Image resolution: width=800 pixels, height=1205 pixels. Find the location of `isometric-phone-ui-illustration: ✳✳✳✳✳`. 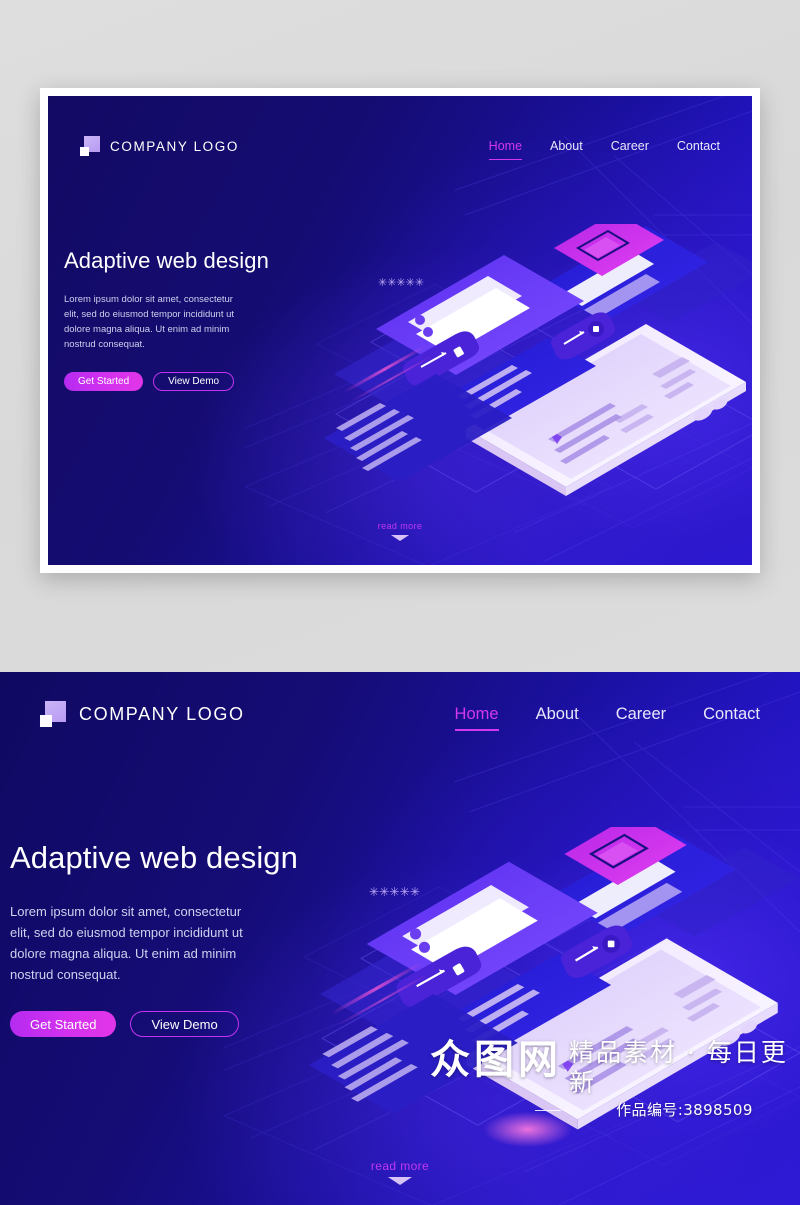

isometric-phone-ui-illustration: ✳✳✳✳✳ is located at coordinates (538, 360).